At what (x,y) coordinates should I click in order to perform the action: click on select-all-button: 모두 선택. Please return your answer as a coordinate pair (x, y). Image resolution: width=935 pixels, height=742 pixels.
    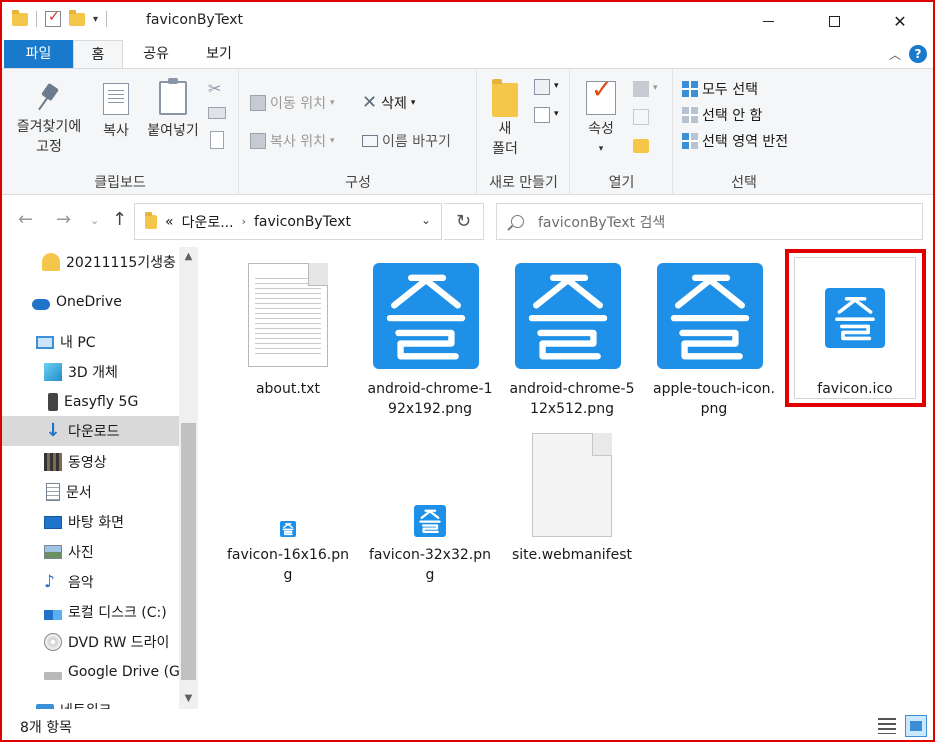
    Looking at the image, I should click on (720, 89).